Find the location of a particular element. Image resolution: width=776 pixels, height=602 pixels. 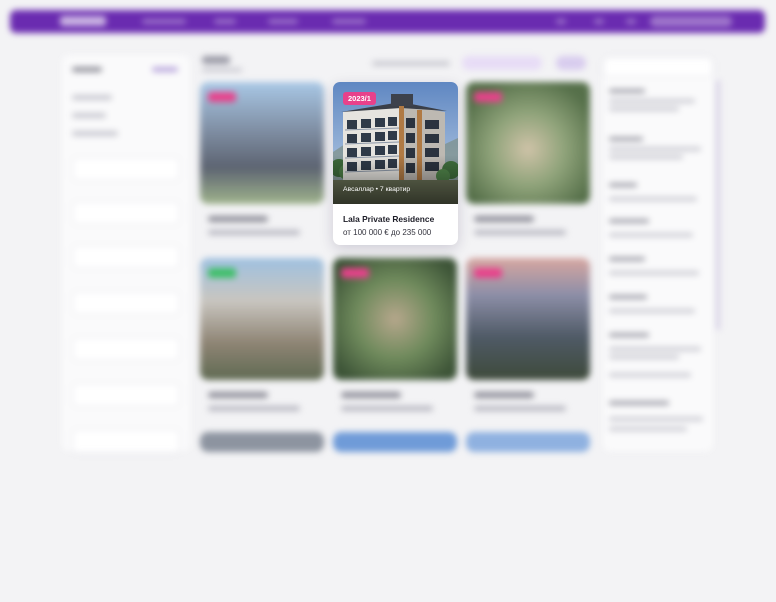

projects-list-panel is located at coordinates (658, 254).